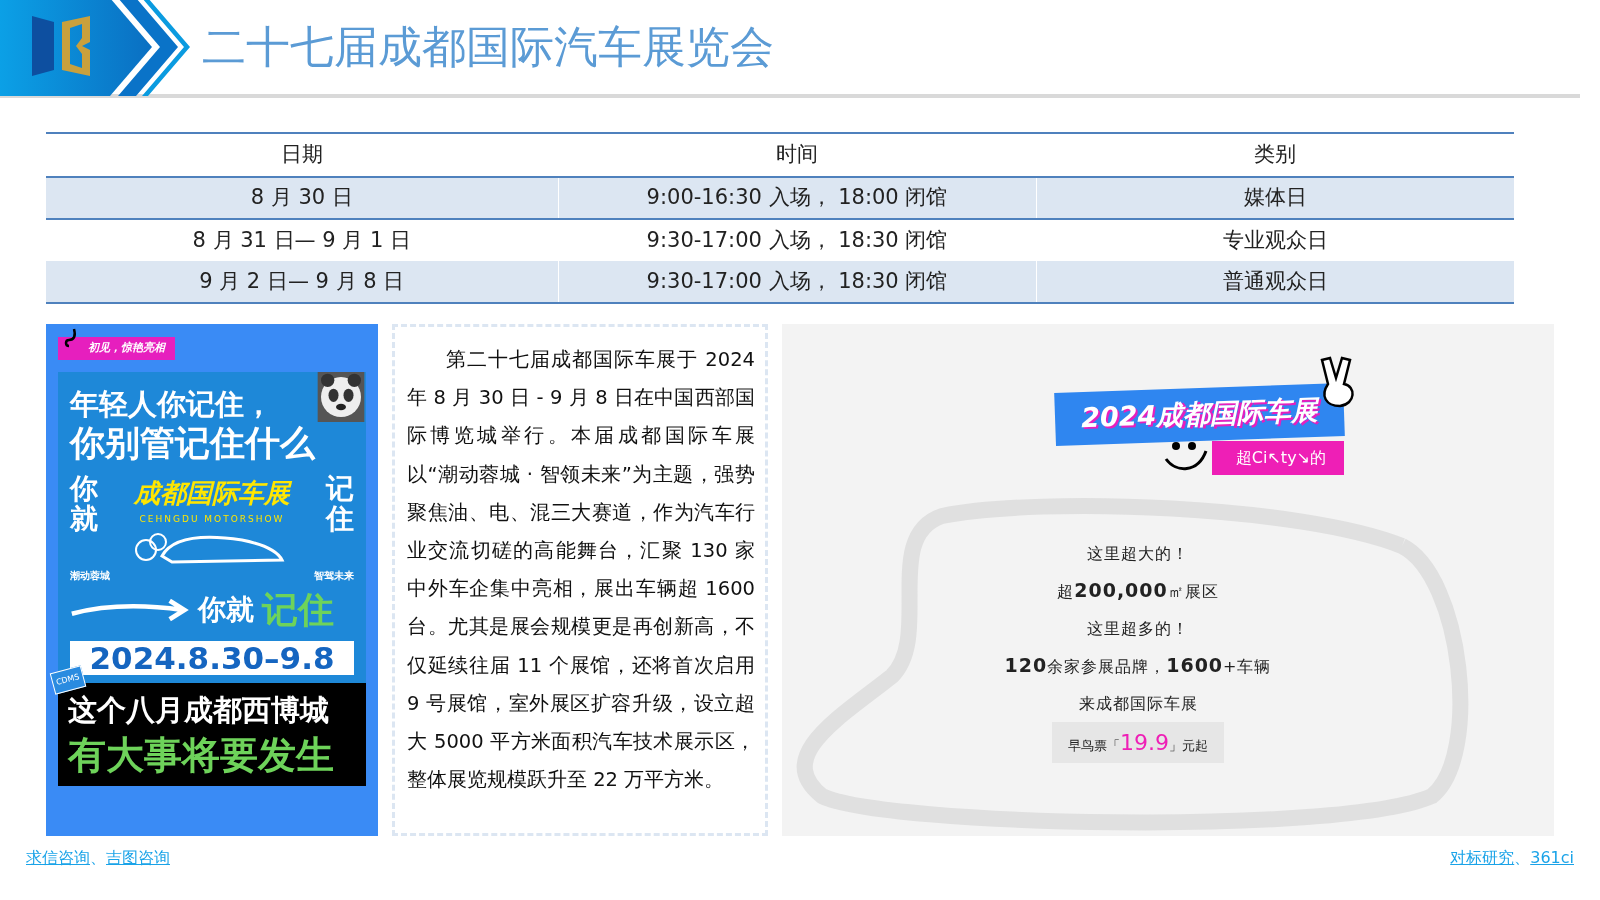 The width and height of the screenshot is (1600, 900). Describe the element at coordinates (1138, 590) in the screenshot. I see `promo-line: 超200,000㎡展区` at that location.